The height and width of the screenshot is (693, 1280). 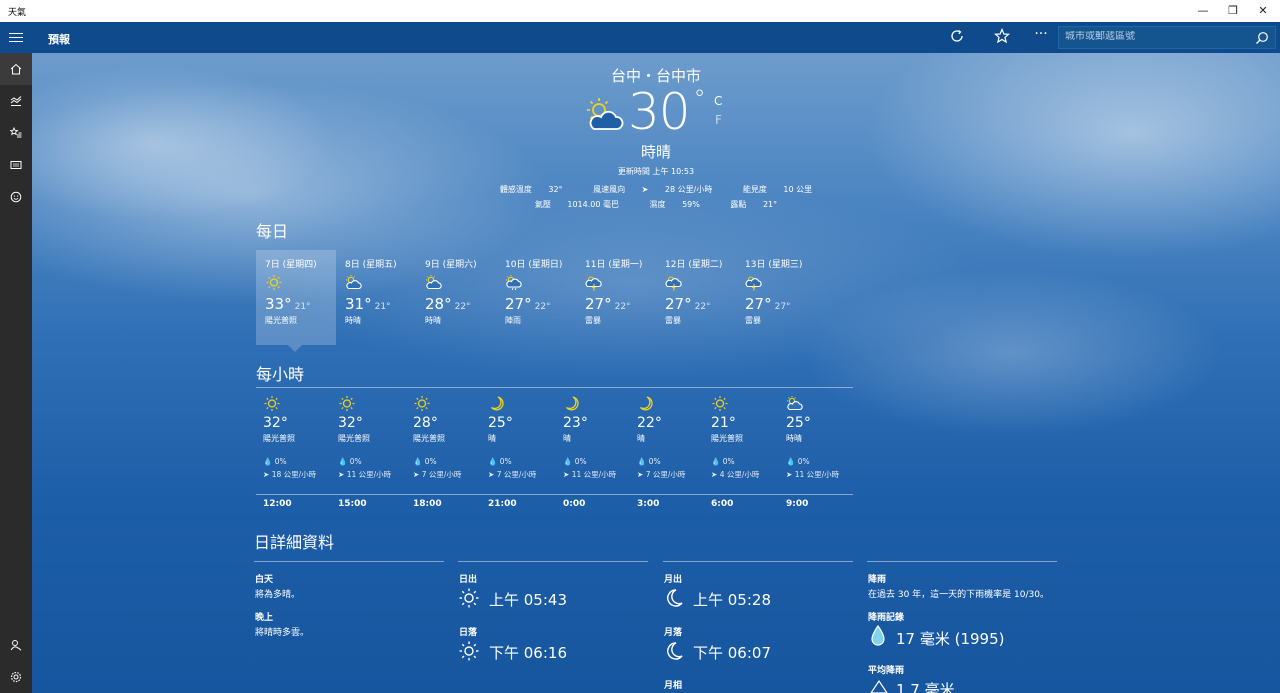 I want to click on hour-time: 12:00, so click(x=277, y=504).